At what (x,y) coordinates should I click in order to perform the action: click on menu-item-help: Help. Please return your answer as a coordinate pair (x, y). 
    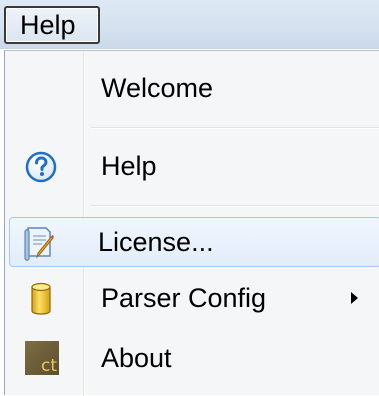
    Looking at the image, I should click on (194, 166).